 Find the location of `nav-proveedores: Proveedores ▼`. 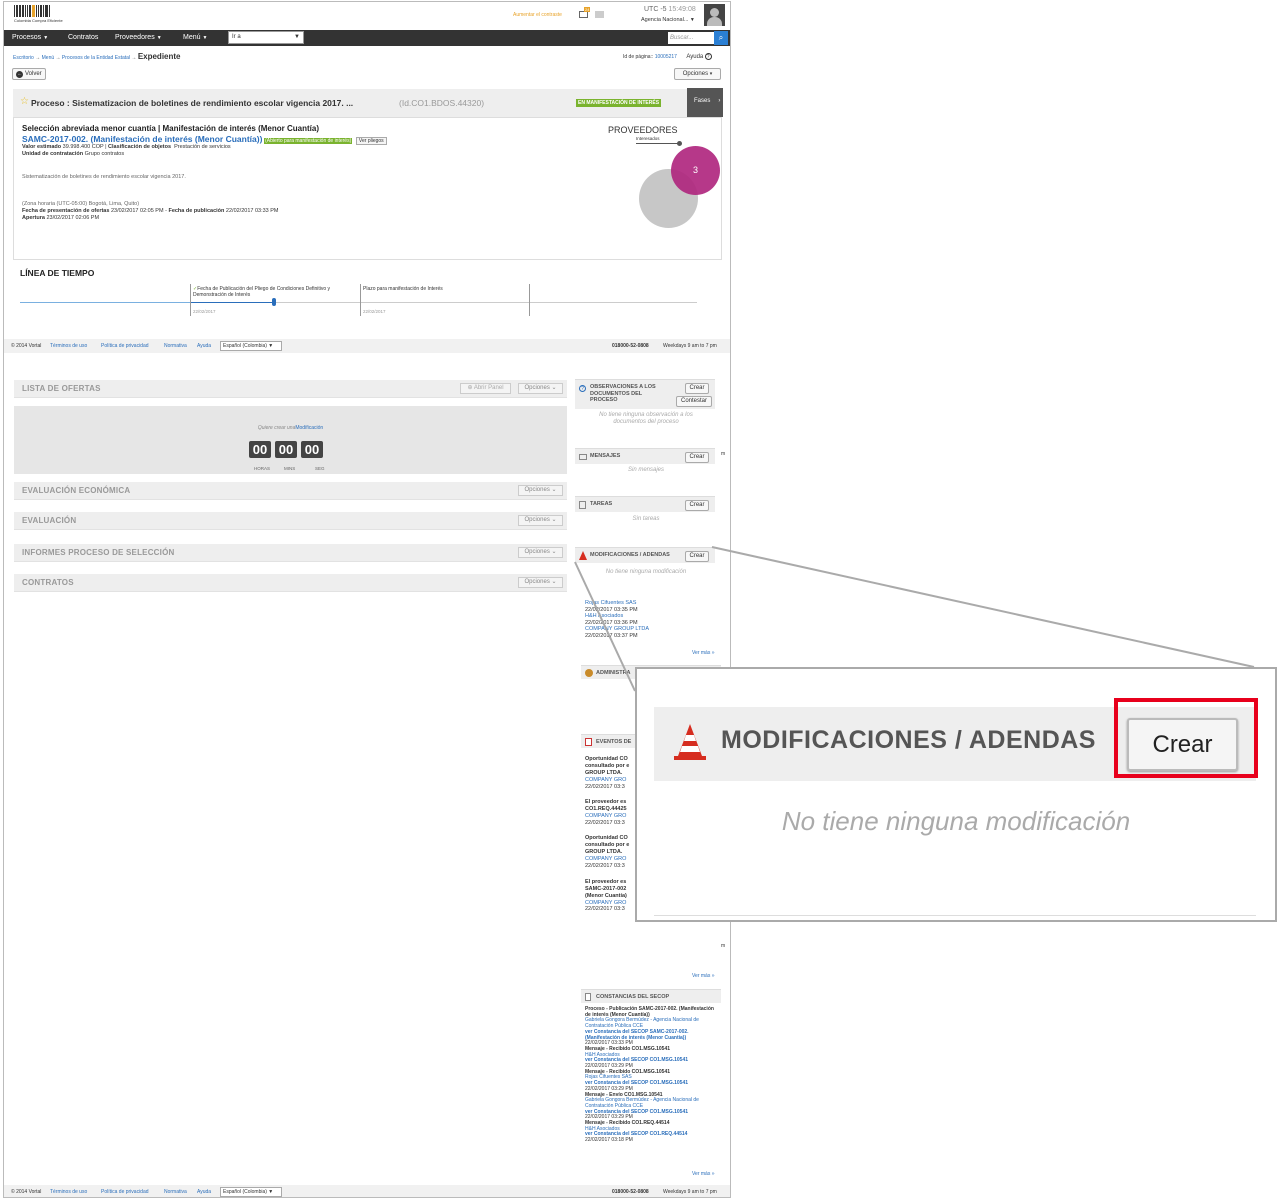

nav-proveedores: Proveedores ▼ is located at coordinates (138, 38).